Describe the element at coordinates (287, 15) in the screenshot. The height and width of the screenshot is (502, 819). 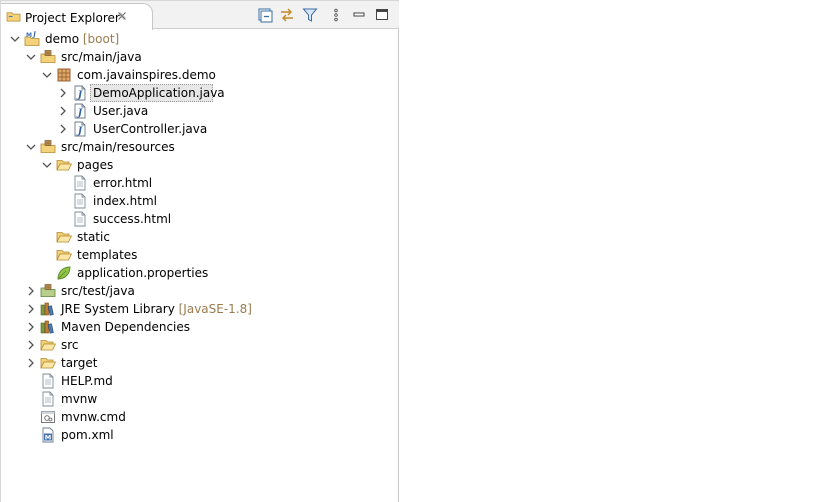
I see `link-with-editor-icon` at that location.